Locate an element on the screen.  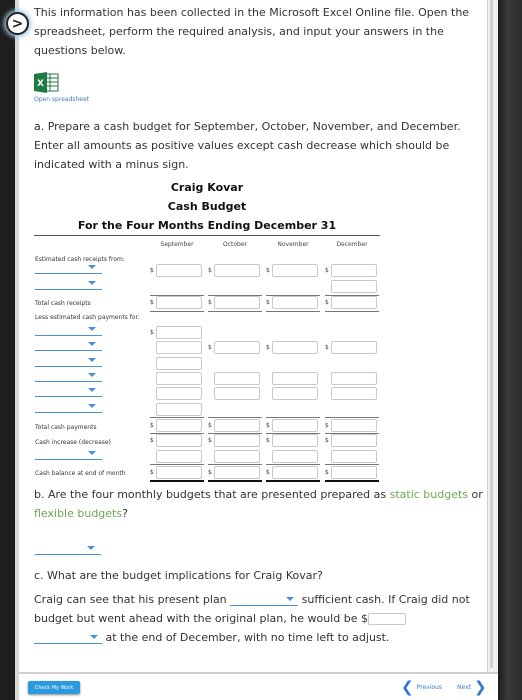
previous-label: Previous is located at coordinates (429, 687).